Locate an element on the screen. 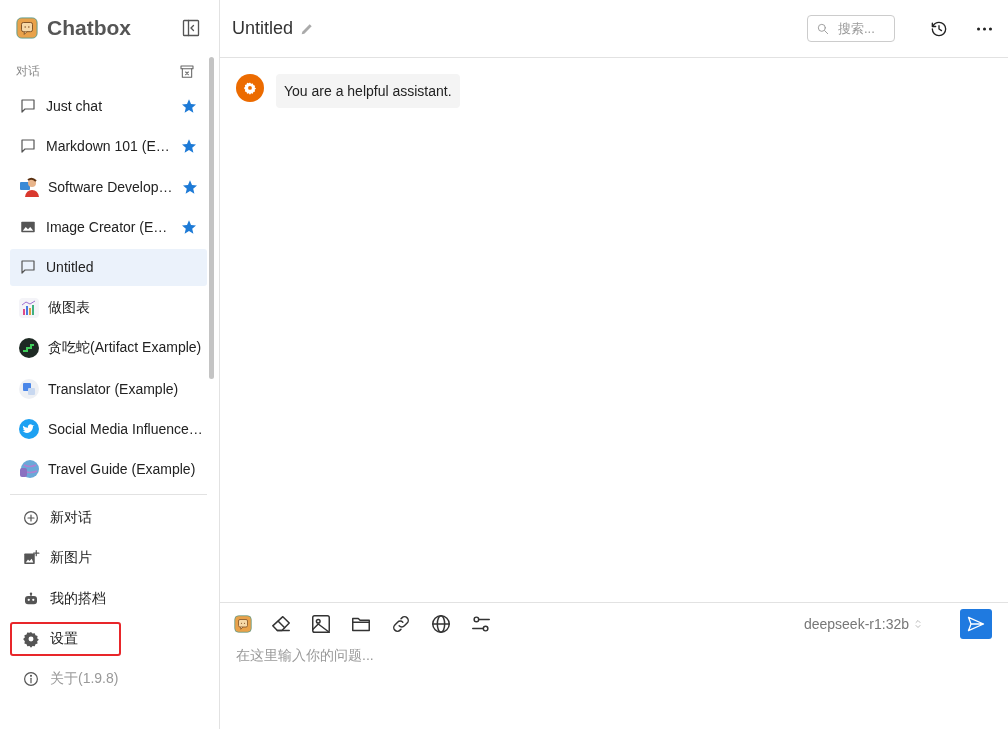  collapse-sidebar-button is located at coordinates (191, 28).